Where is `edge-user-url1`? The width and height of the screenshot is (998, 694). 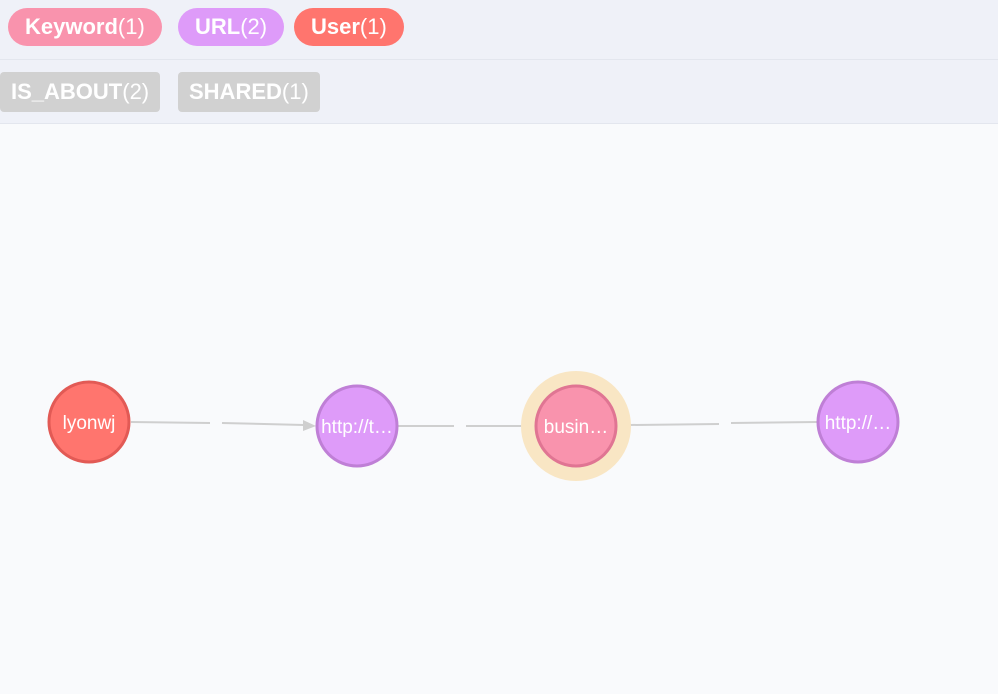 edge-user-url1 is located at coordinates (223, 425).